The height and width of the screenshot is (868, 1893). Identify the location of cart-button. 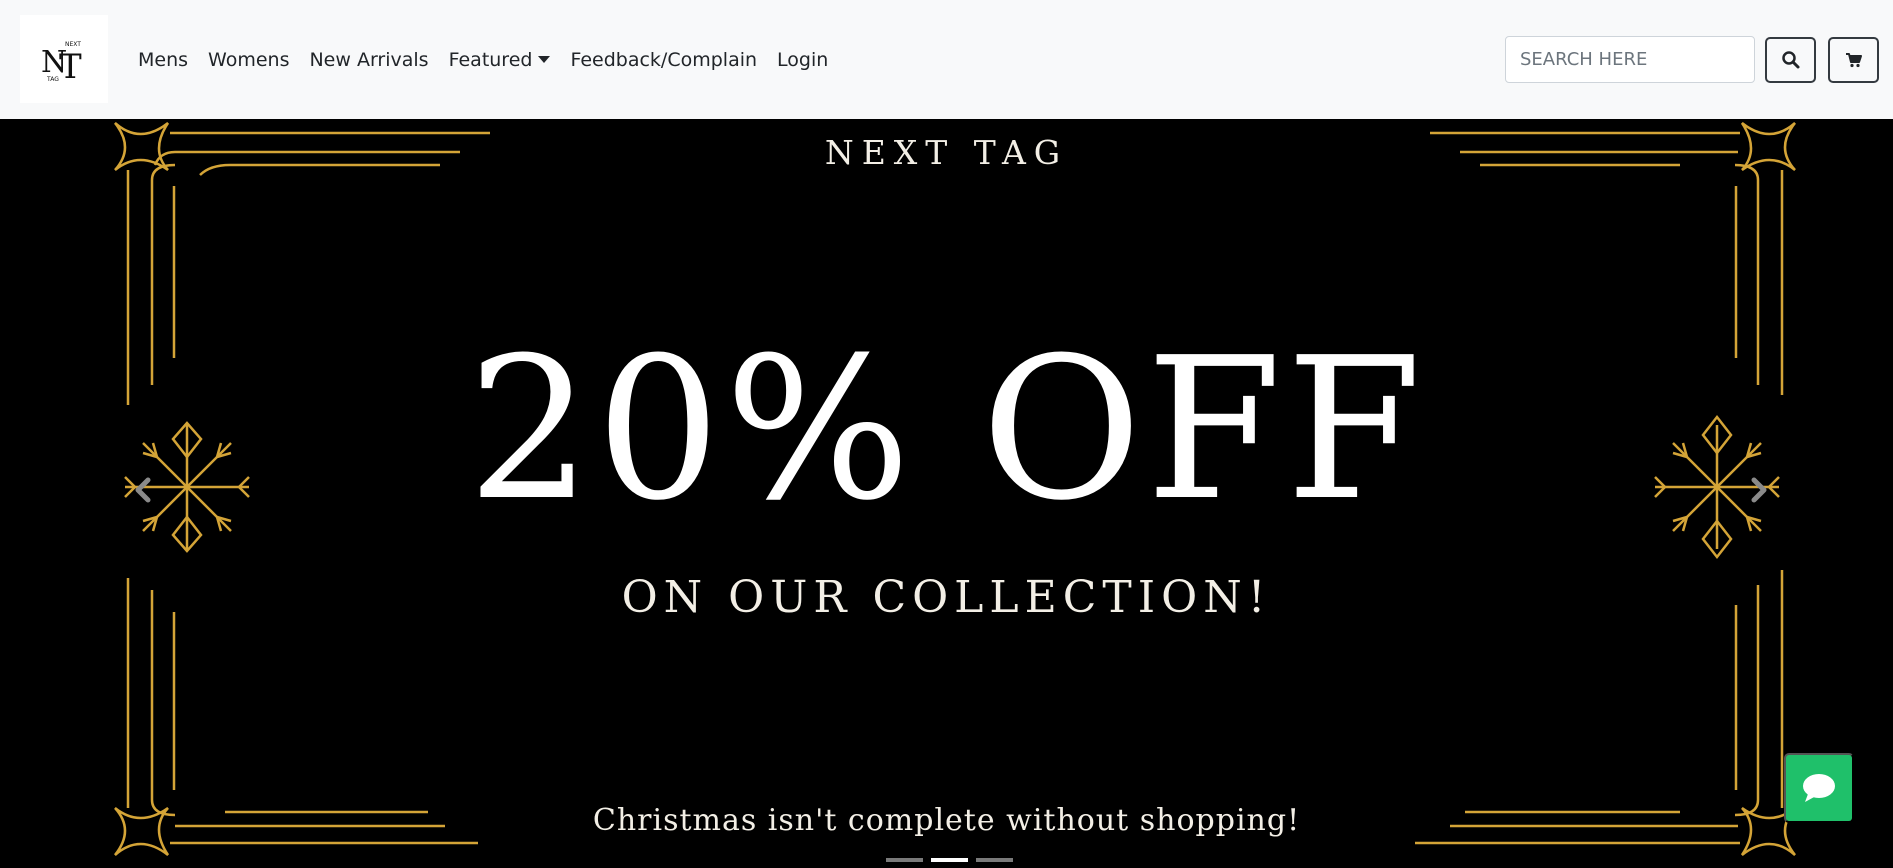
(1853, 60).